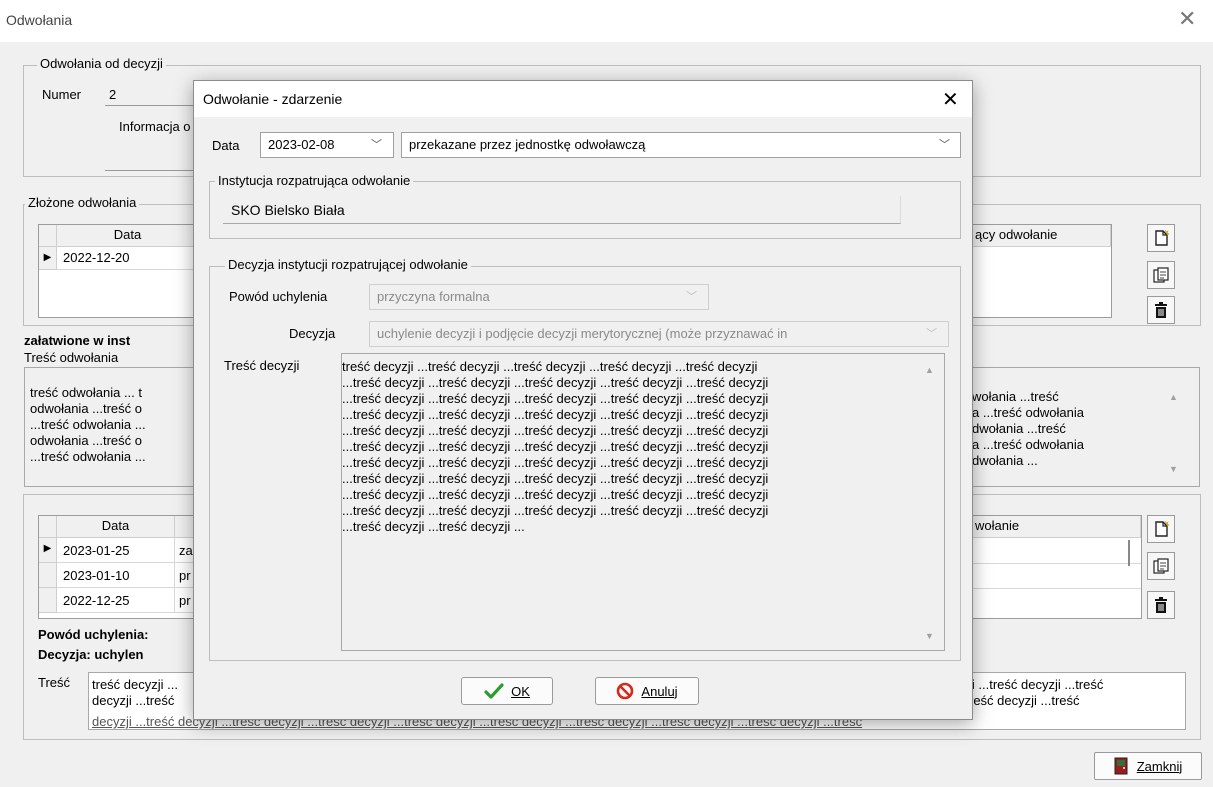  I want to click on table-row: 2022-12-25, so click(116, 600).